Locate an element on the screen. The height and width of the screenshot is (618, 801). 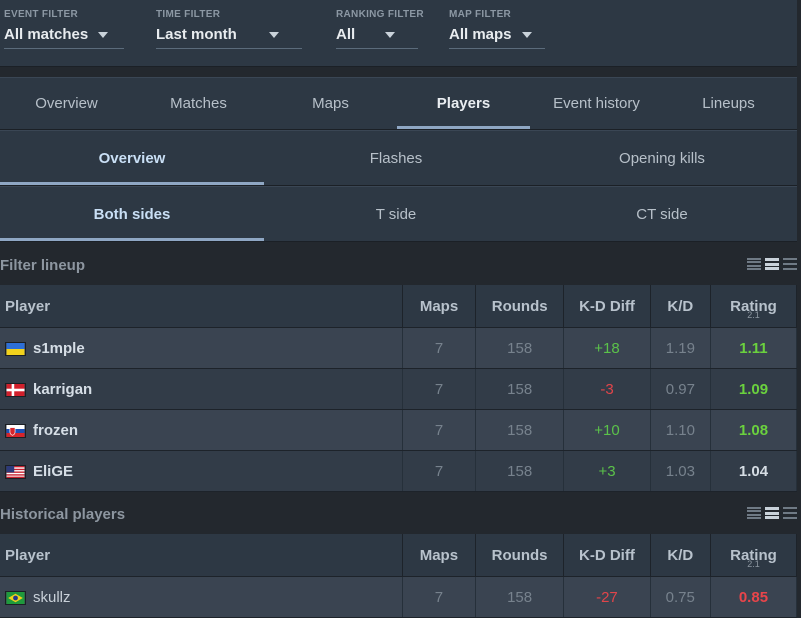
tab-matches: Matches is located at coordinates (198, 103).